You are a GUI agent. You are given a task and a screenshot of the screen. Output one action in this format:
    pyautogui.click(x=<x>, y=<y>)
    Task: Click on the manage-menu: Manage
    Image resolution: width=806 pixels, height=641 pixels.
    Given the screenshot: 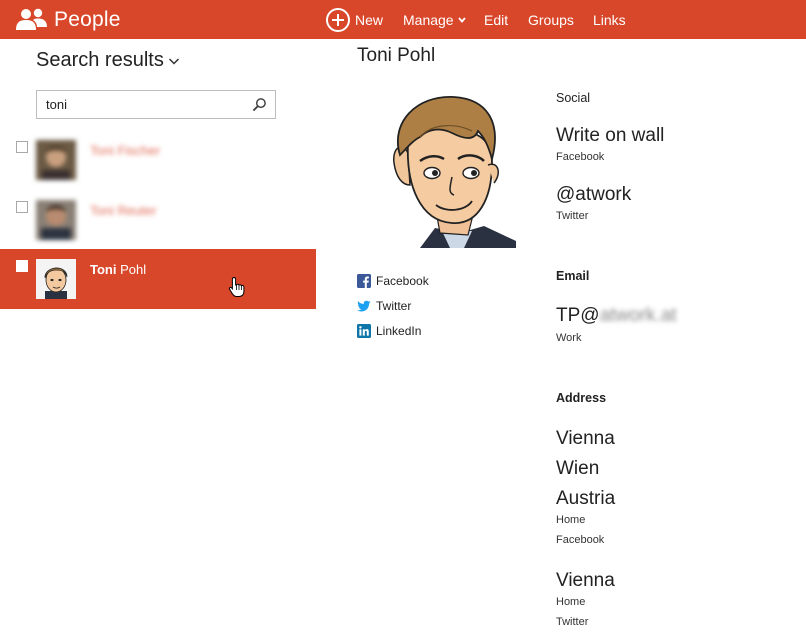 What is the action you would take?
    pyautogui.click(x=434, y=20)
    